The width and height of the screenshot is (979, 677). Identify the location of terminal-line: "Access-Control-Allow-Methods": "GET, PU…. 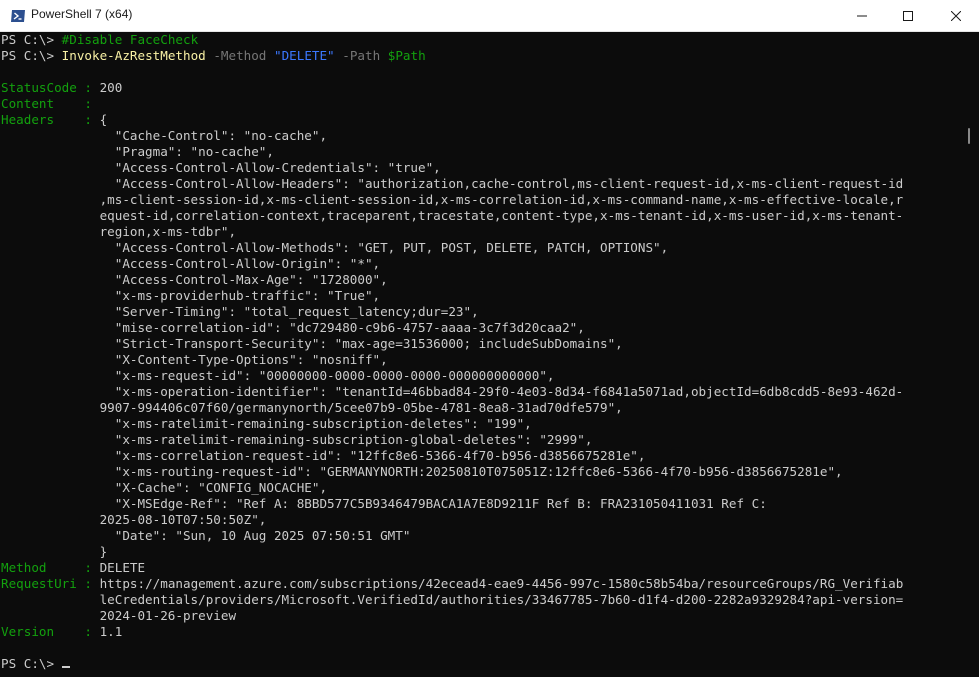
(335, 248).